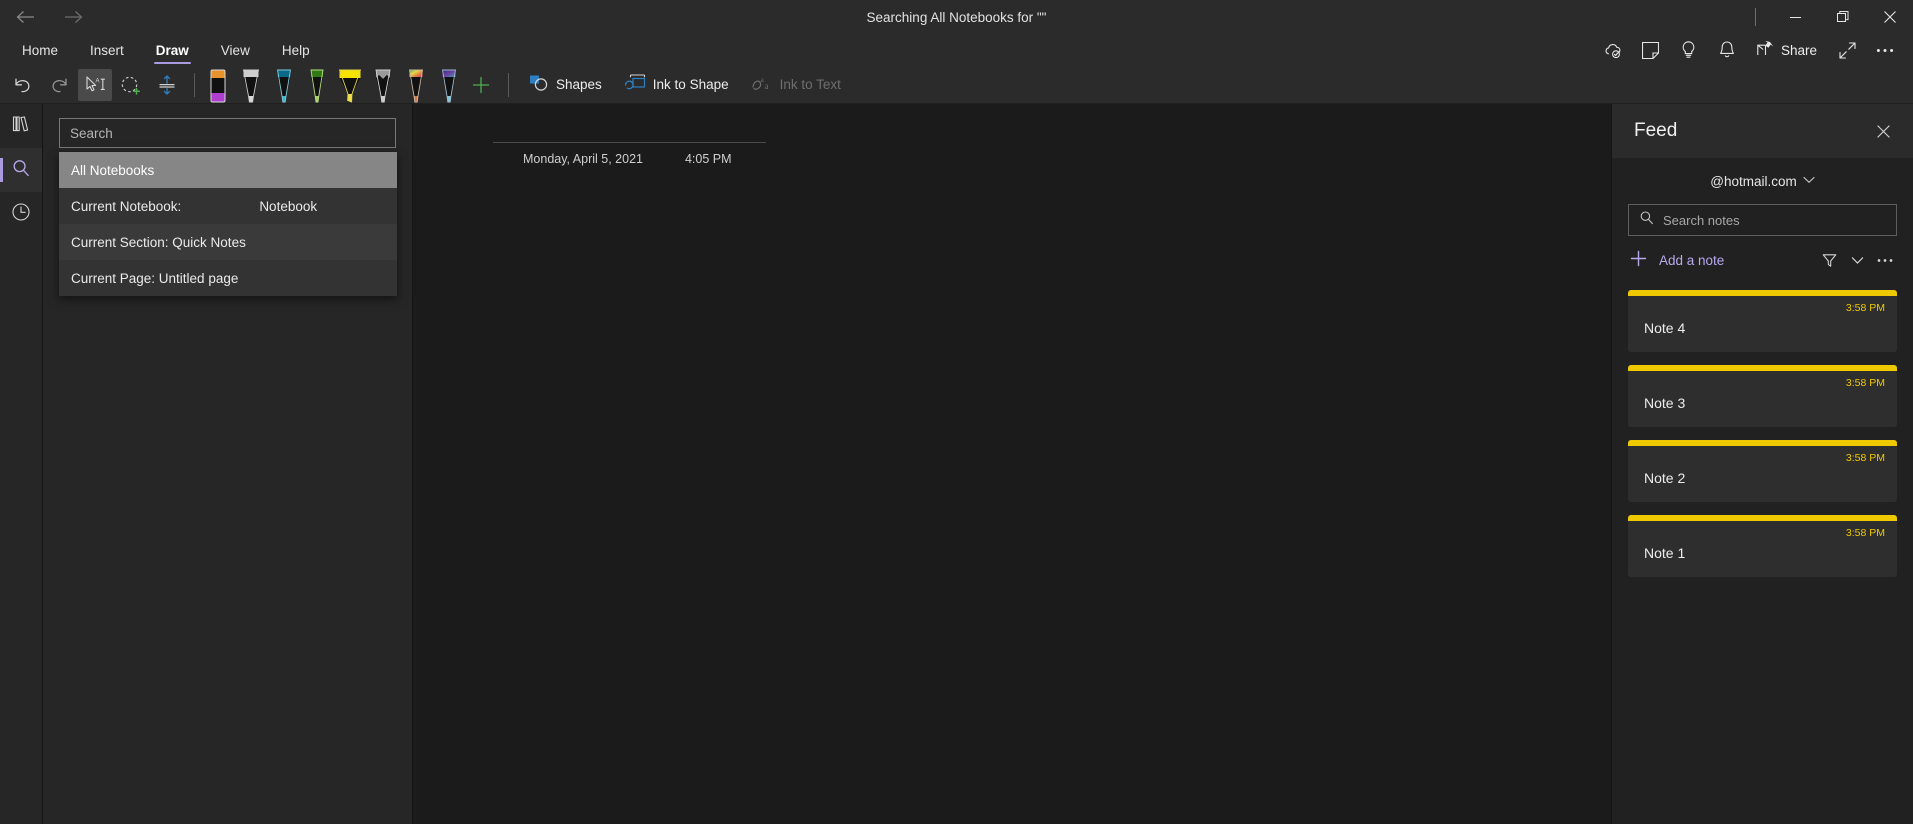 Image resolution: width=1913 pixels, height=824 pixels. I want to click on ink-to-text-icon: a a, so click(762, 84).